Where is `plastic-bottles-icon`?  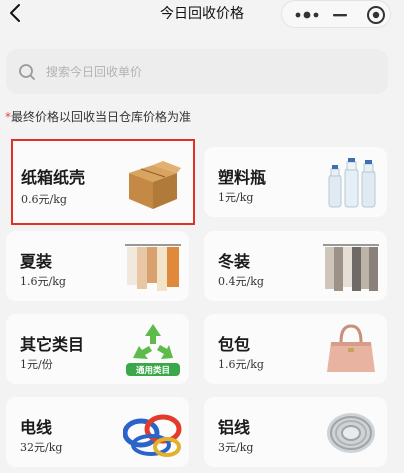
plastic-bottles-icon is located at coordinates (352, 183).